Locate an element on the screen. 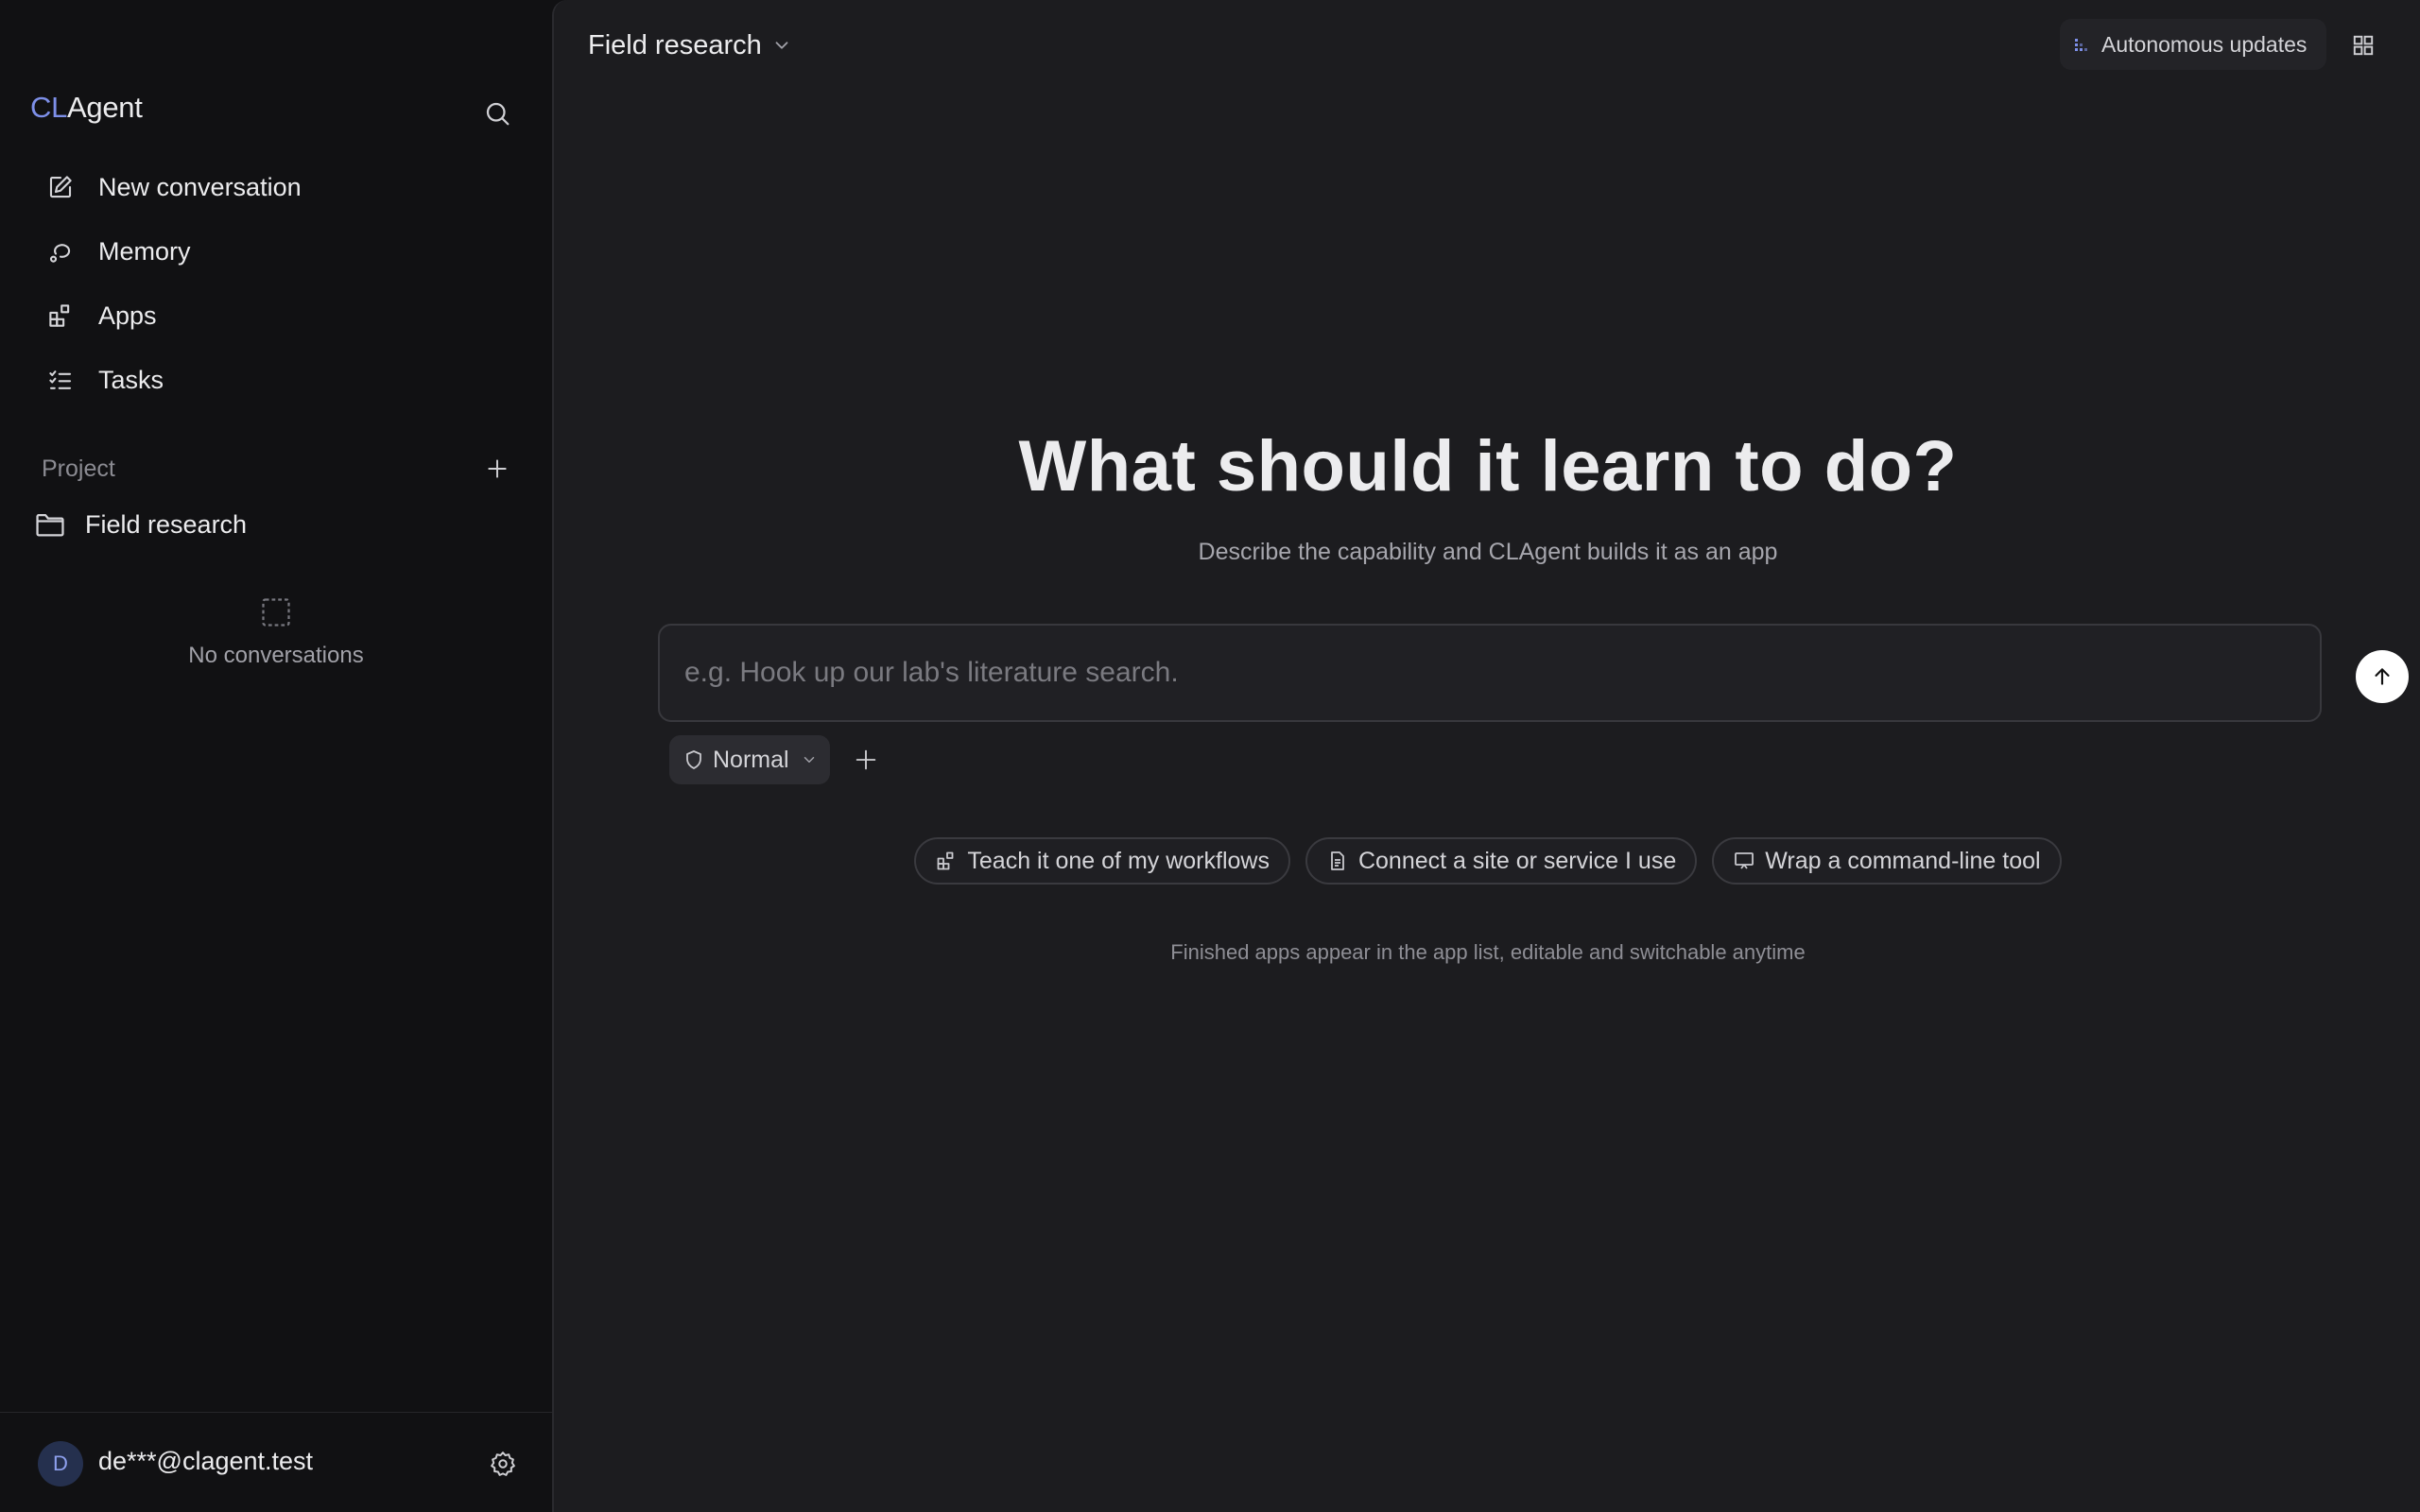 The height and width of the screenshot is (1512, 2420). tasks-icon is located at coordinates (60, 380).